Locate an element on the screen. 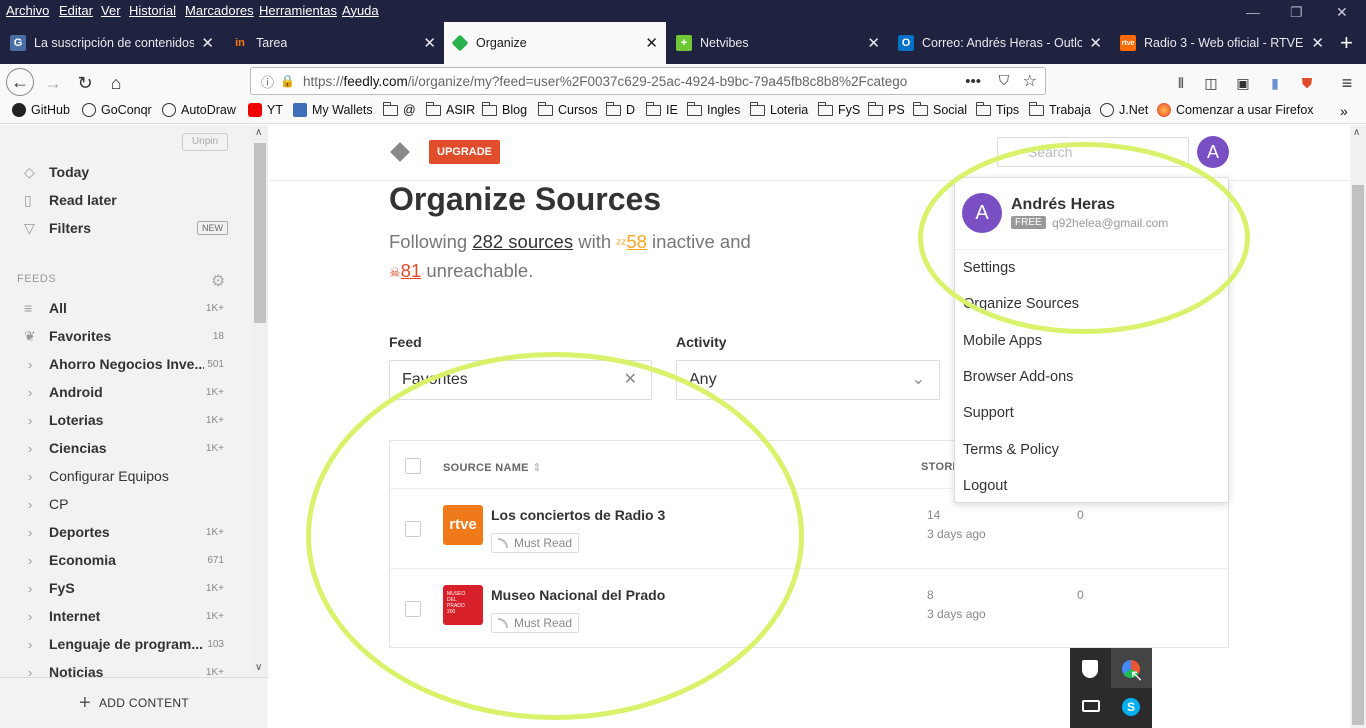 This screenshot has height=728, width=1366. page-scrollbar: ∧ is located at coordinates (1358, 426).